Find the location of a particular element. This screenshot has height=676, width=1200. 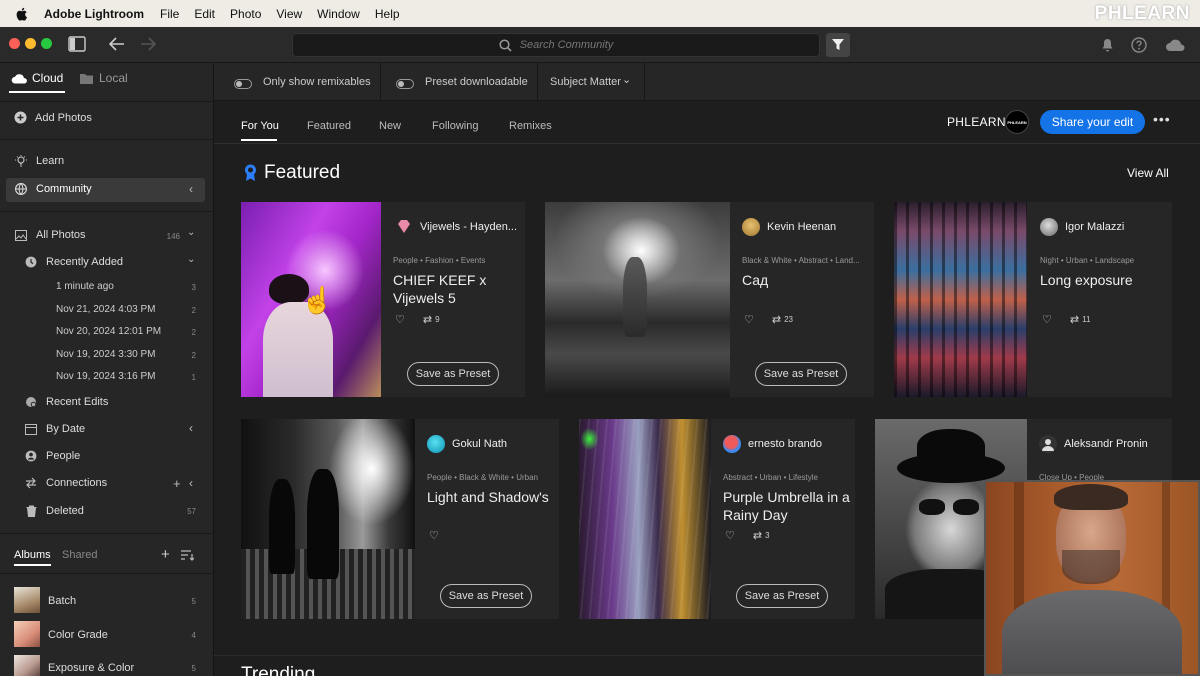

sidebar-item-community: Community is located at coordinates (53, 189).